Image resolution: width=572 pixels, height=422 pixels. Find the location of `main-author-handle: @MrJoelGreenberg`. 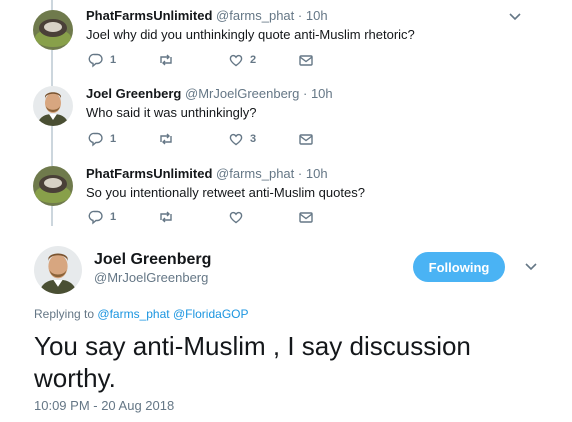

main-author-handle: @MrJoelGreenberg is located at coordinates (151, 277).